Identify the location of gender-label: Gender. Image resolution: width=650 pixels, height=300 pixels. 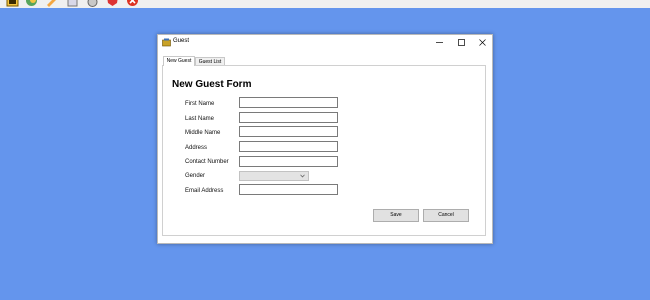
(195, 176).